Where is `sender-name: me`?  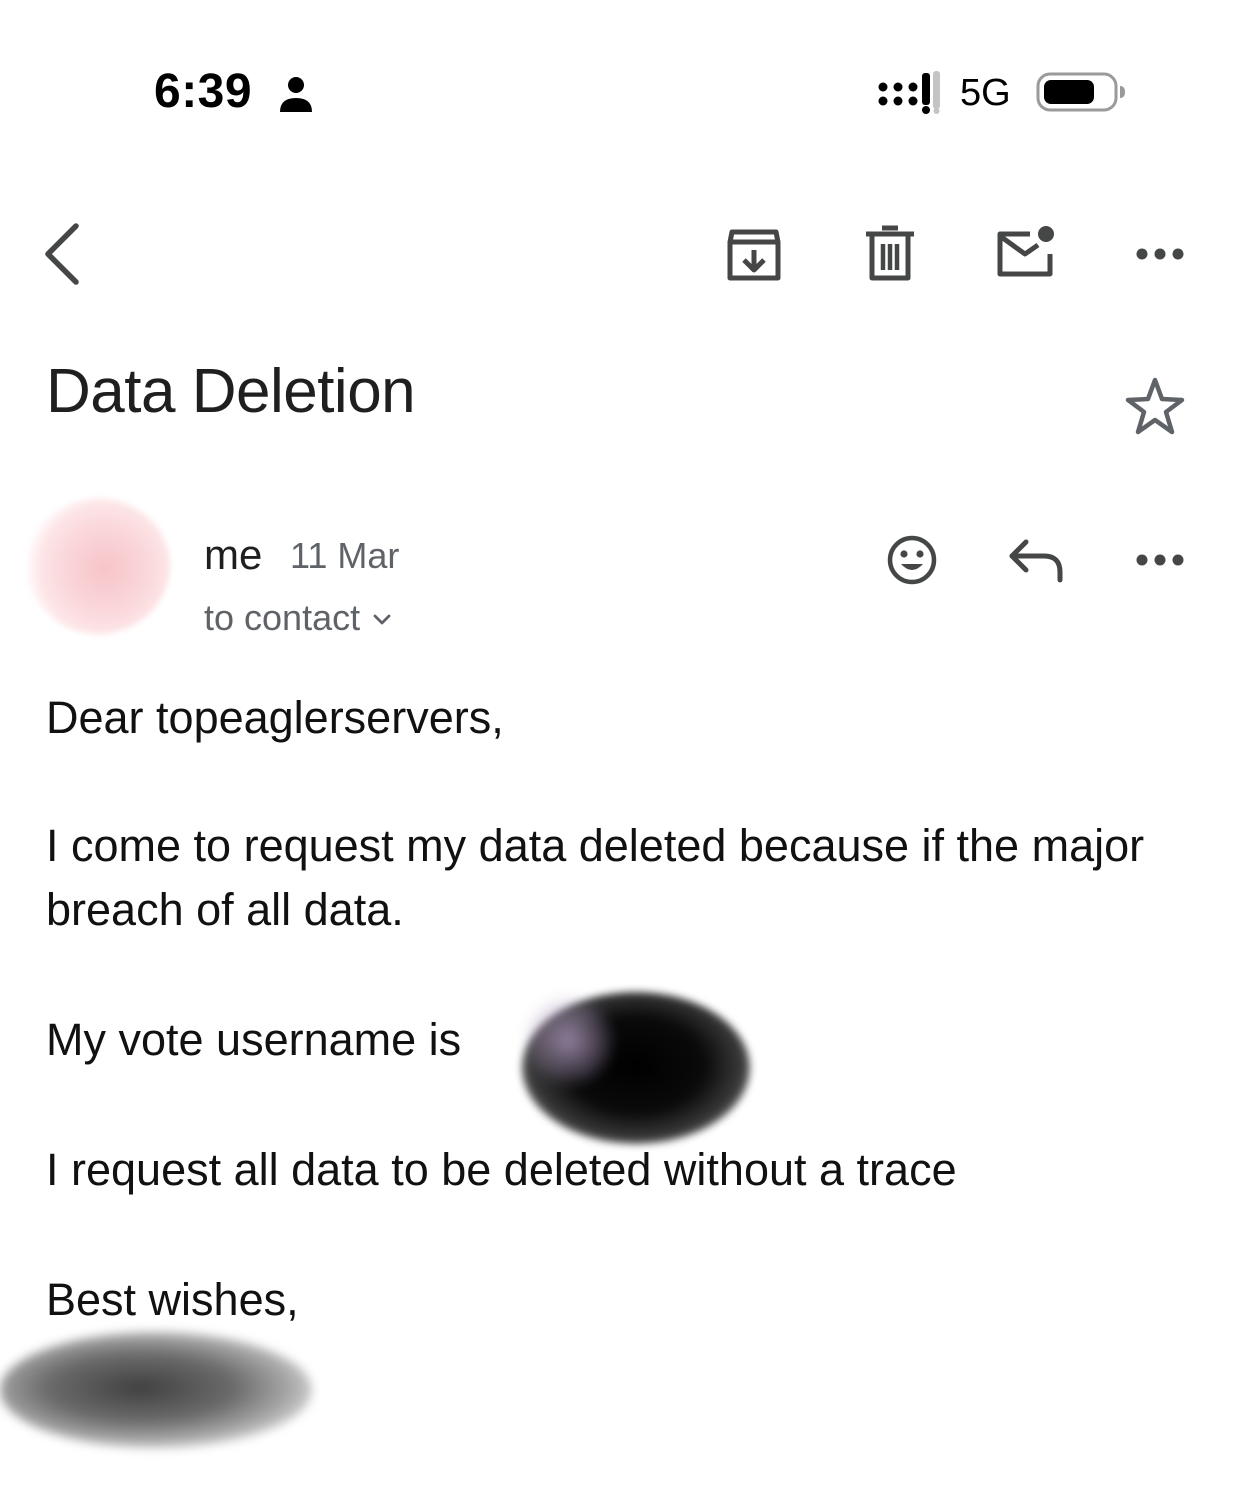 sender-name: me is located at coordinates (233, 554).